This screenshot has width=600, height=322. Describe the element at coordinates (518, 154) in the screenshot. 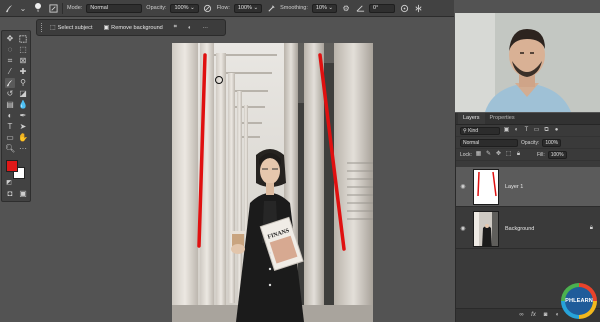

I see `lock-all-icon: 🔒︎` at that location.